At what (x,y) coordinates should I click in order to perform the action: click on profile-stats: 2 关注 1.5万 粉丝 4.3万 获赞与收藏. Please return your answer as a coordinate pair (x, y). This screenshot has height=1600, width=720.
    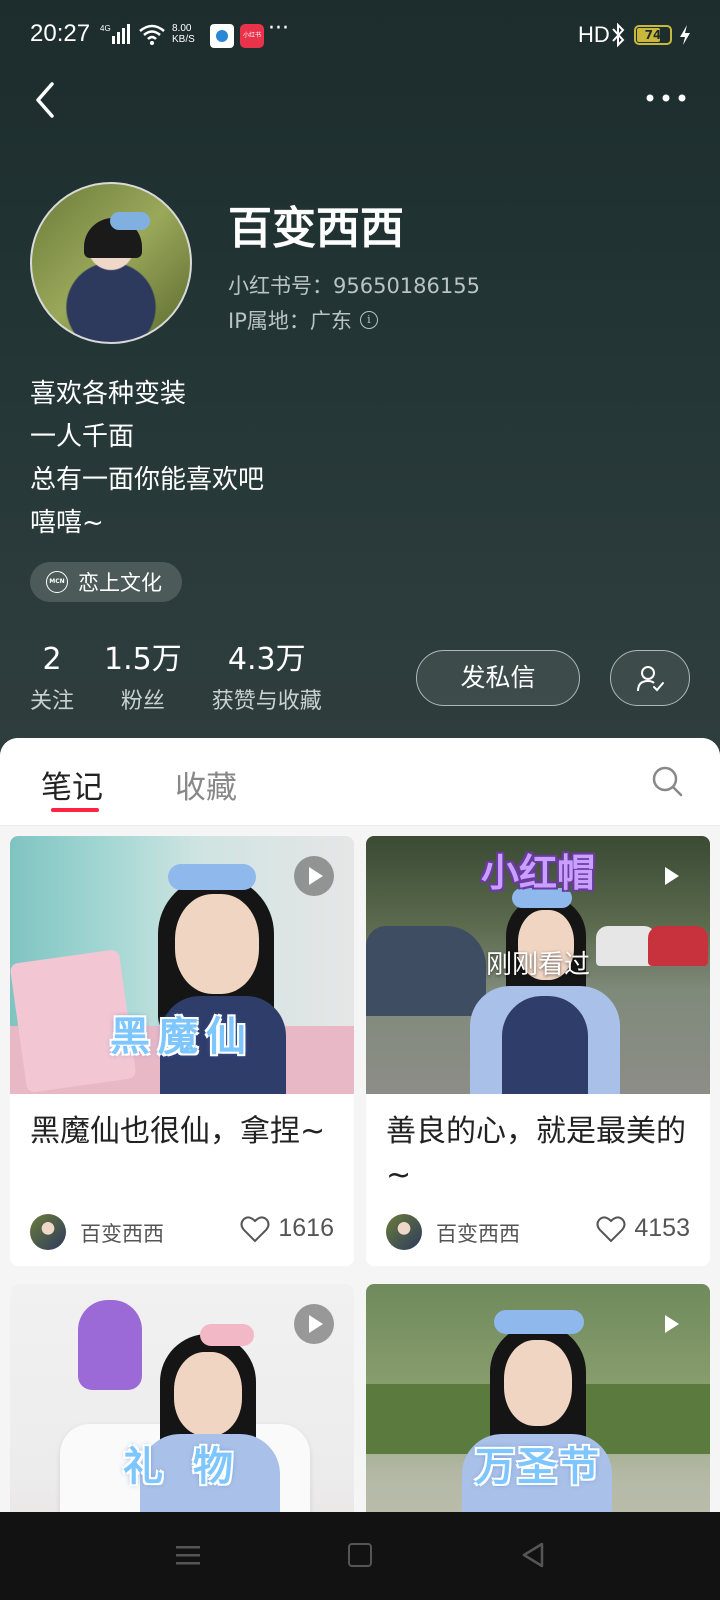
    Looking at the image, I should click on (176, 679).